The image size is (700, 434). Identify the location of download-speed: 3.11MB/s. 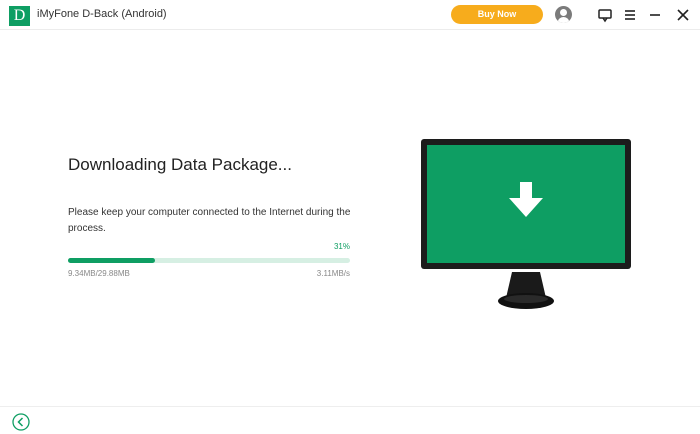
(333, 273).